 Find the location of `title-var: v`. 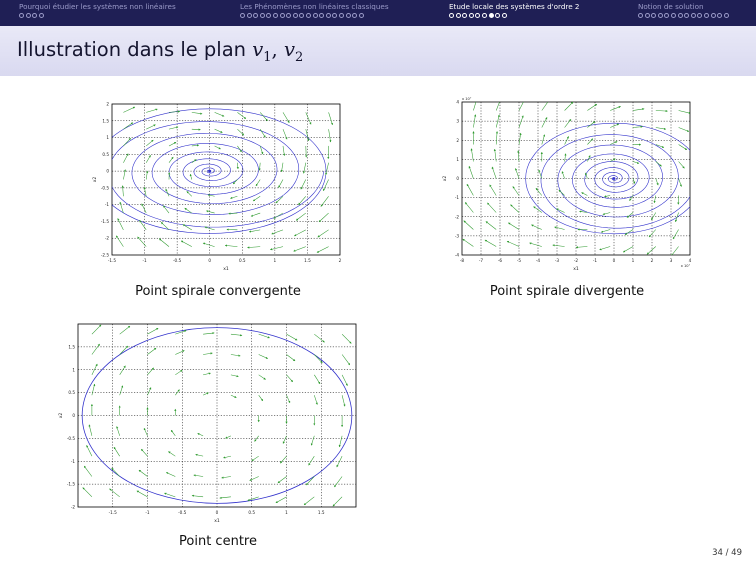

title-var: v is located at coordinates (289, 49).